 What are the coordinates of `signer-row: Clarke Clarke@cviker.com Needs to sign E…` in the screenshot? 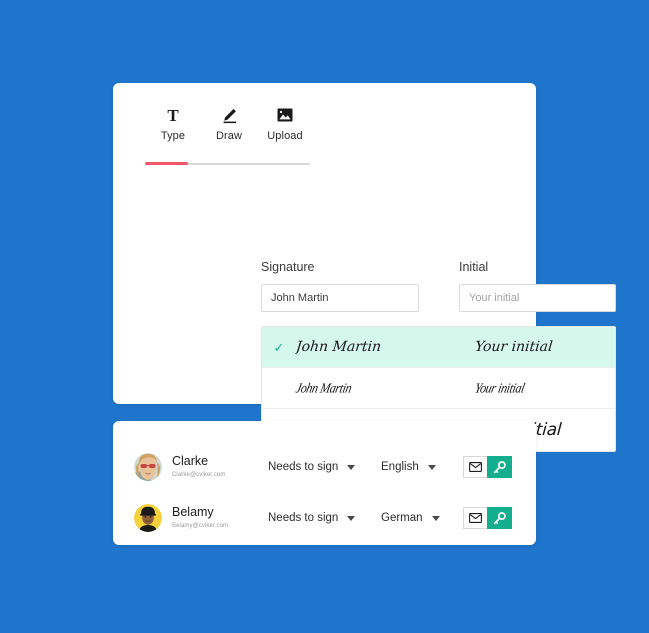 It's located at (324, 467).